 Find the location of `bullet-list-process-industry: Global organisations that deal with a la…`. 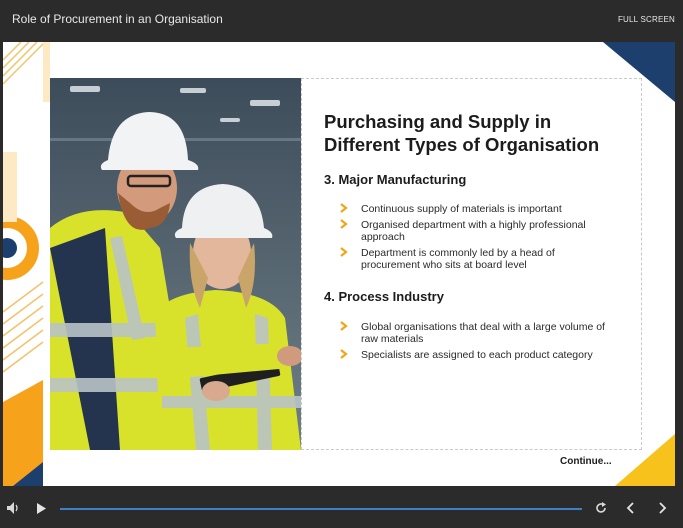

bullet-list-process-industry: Global organisations that deal with a la… is located at coordinates (486, 343).